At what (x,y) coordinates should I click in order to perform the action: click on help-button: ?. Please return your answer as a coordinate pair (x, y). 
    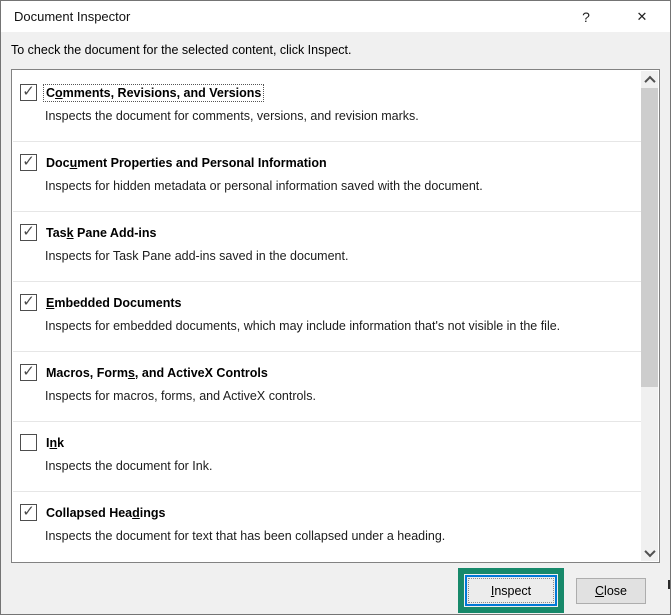
    Looking at the image, I should click on (586, 16).